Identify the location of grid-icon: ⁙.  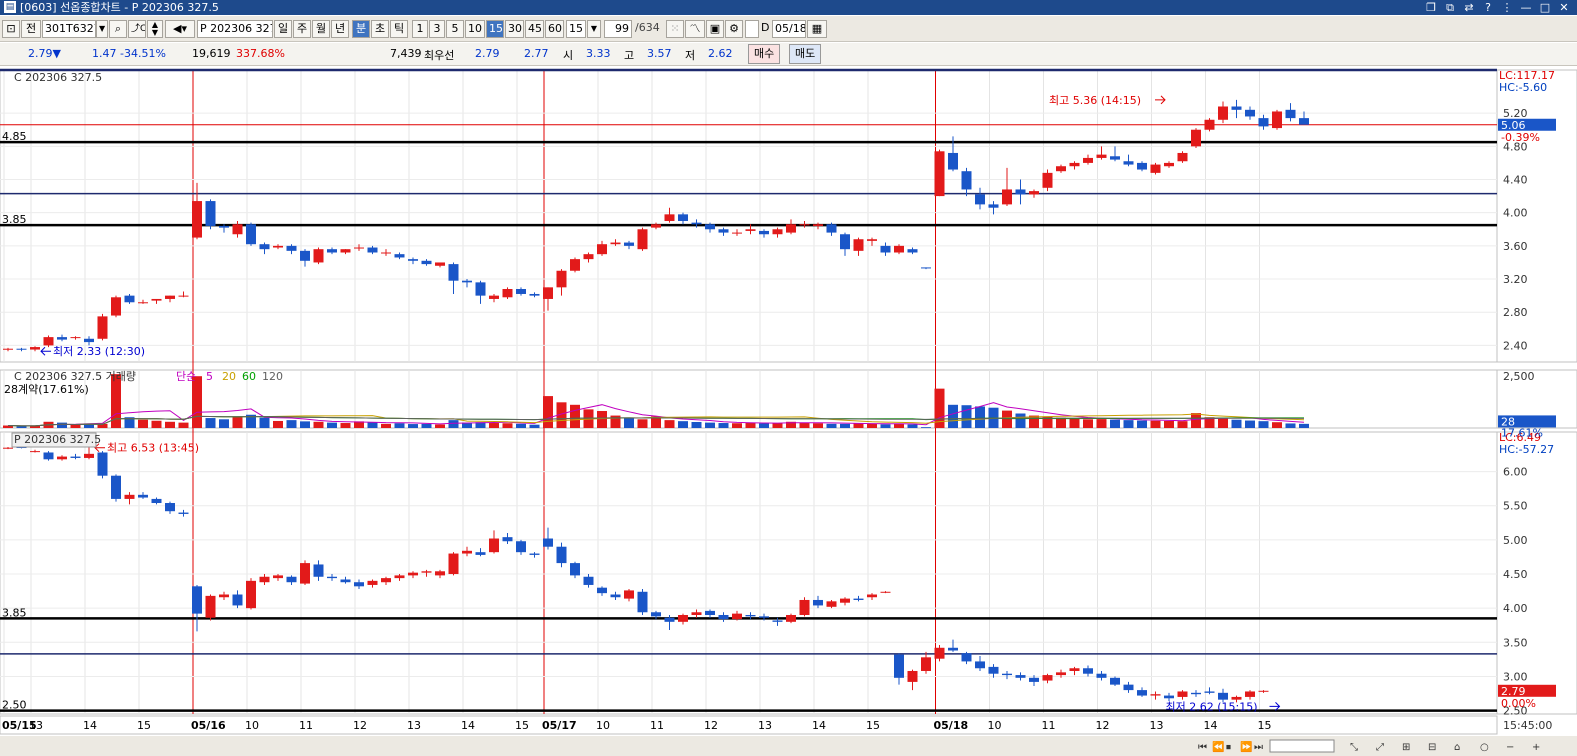
(675, 29).